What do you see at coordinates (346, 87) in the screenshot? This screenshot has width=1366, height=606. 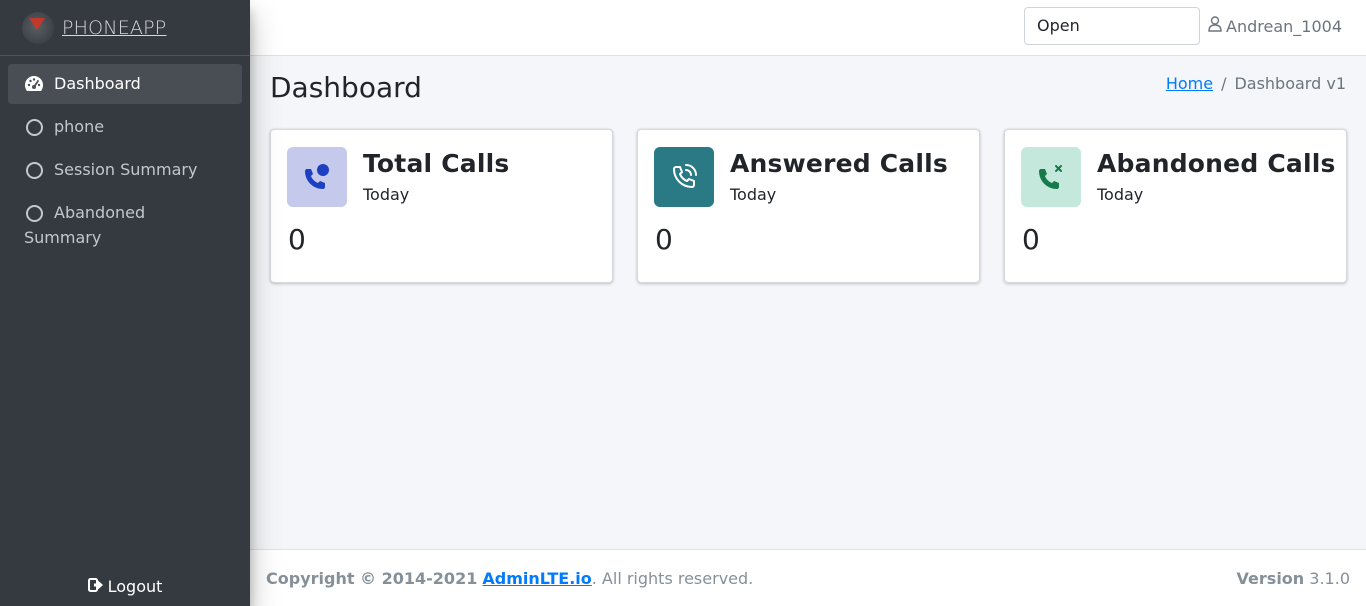 I see `page-title: Dashboard` at bounding box center [346, 87].